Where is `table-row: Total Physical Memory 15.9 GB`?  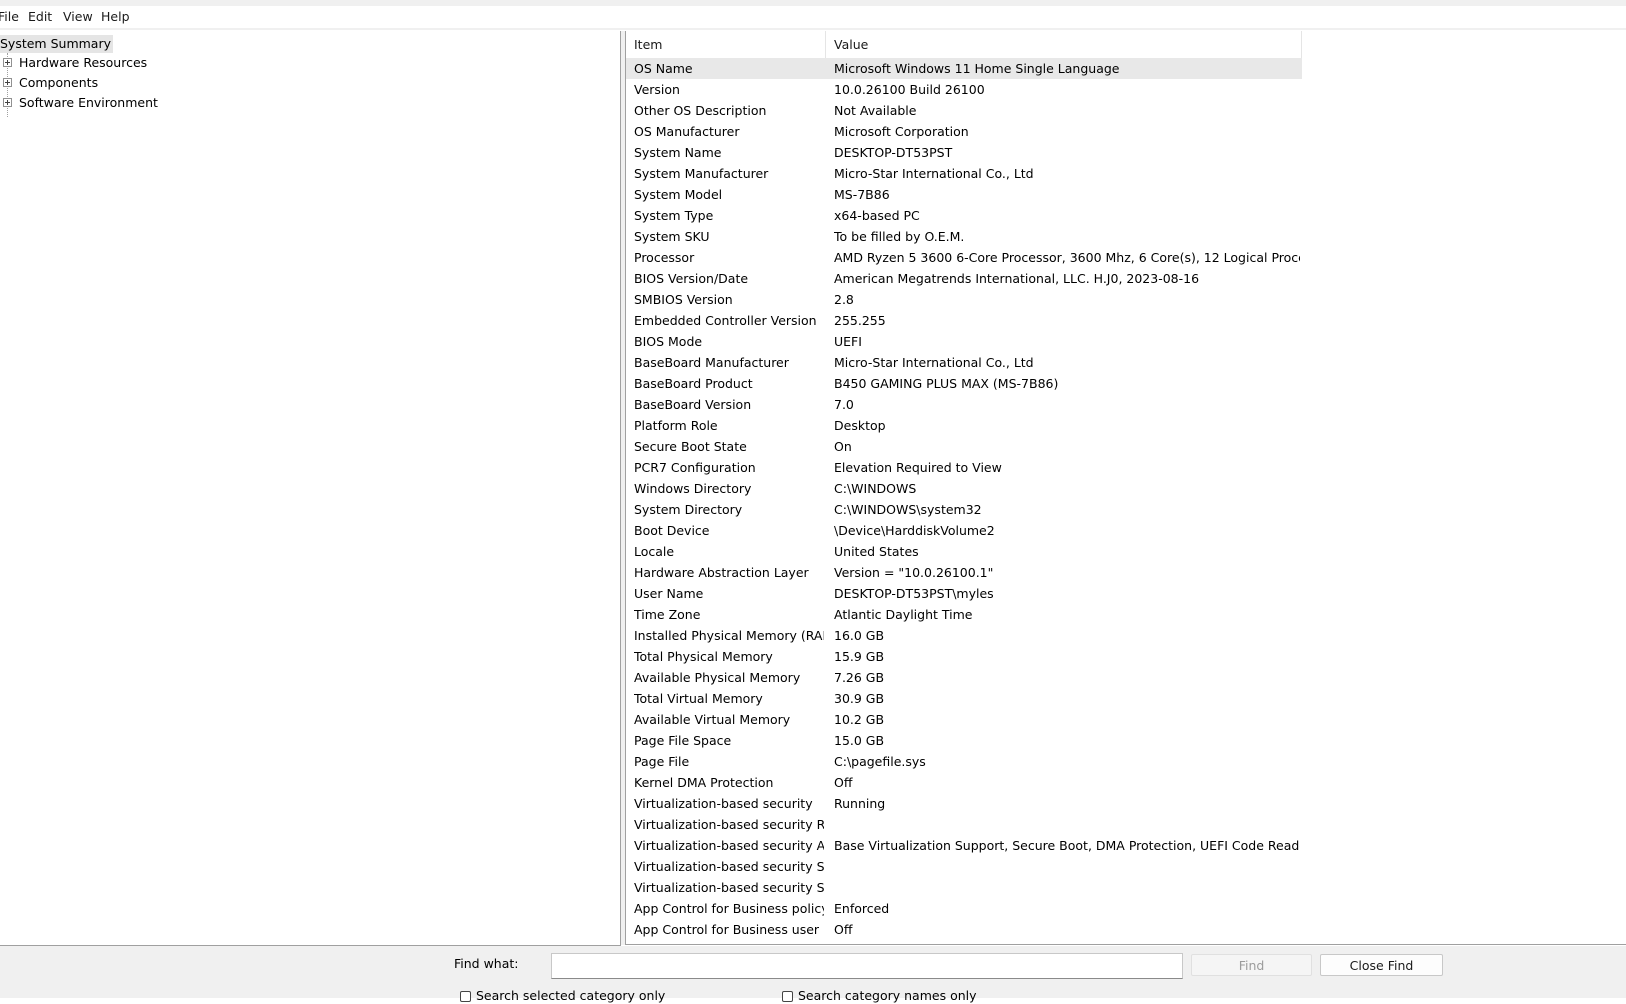 table-row: Total Physical Memory 15.9 GB is located at coordinates (964, 656).